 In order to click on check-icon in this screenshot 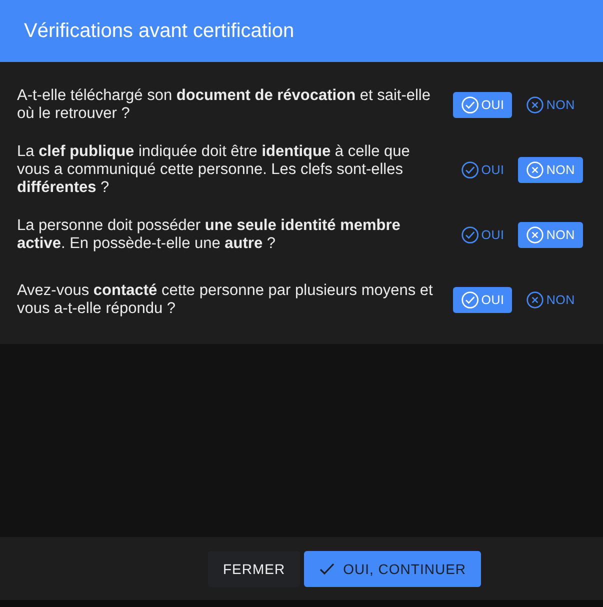, I will do `click(327, 569)`.